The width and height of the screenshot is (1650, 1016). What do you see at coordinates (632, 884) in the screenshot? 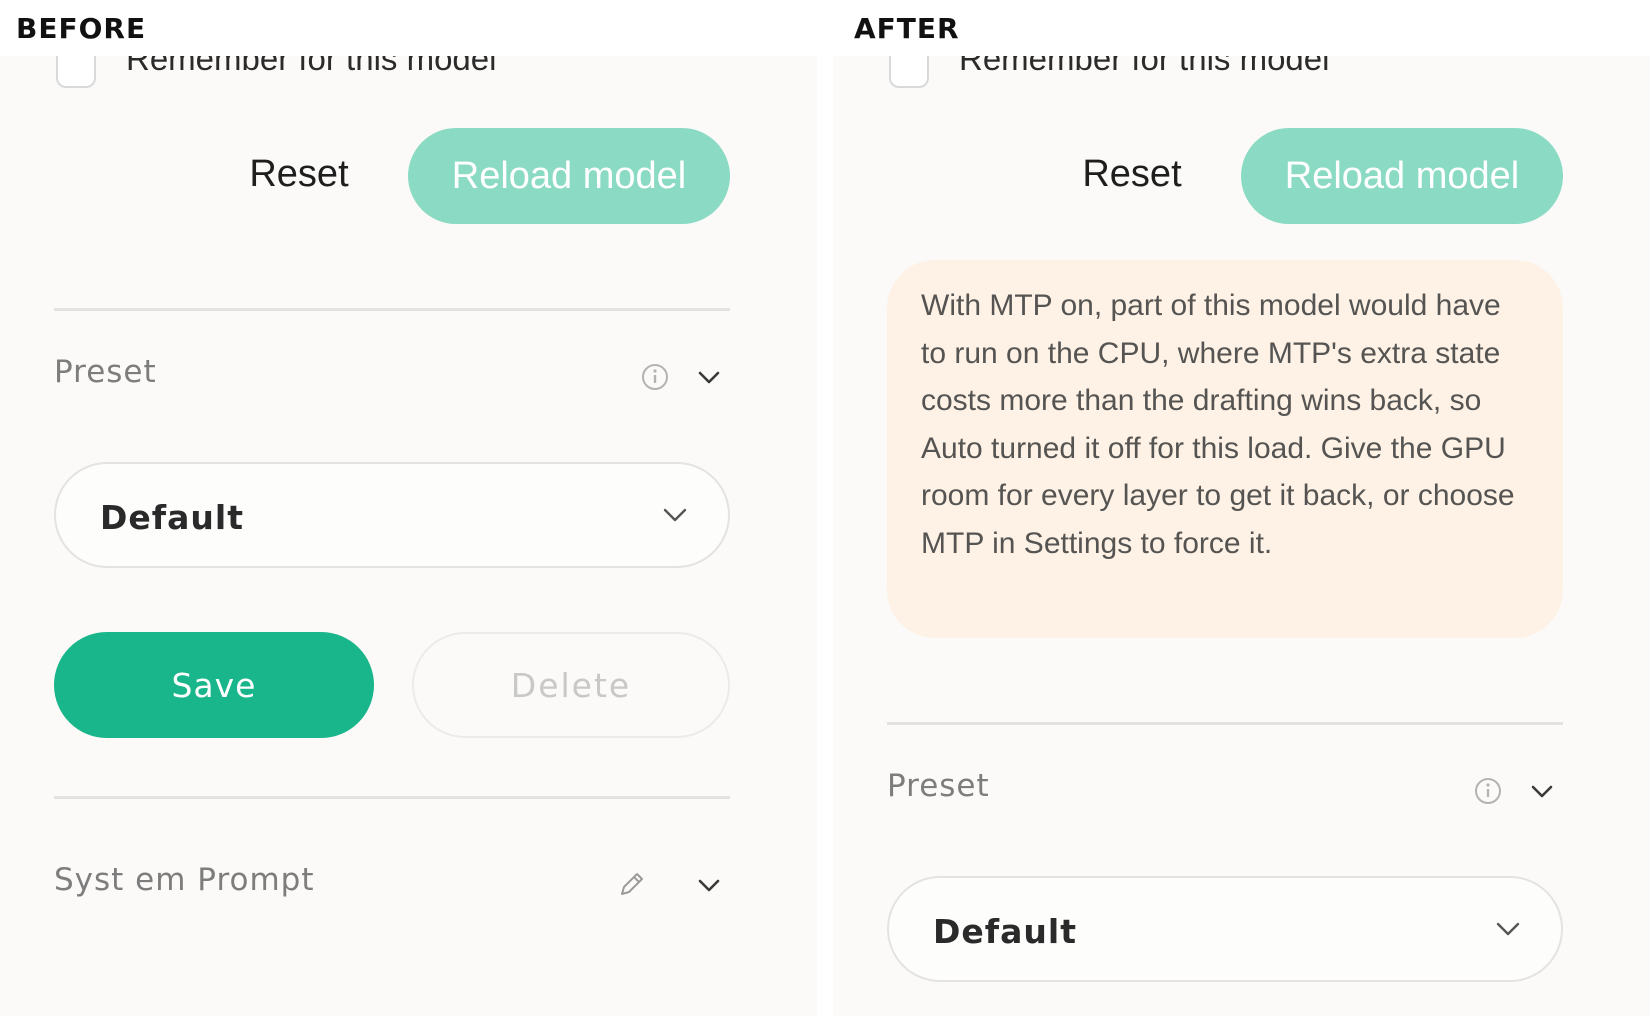
I see `pencil-icon` at bounding box center [632, 884].